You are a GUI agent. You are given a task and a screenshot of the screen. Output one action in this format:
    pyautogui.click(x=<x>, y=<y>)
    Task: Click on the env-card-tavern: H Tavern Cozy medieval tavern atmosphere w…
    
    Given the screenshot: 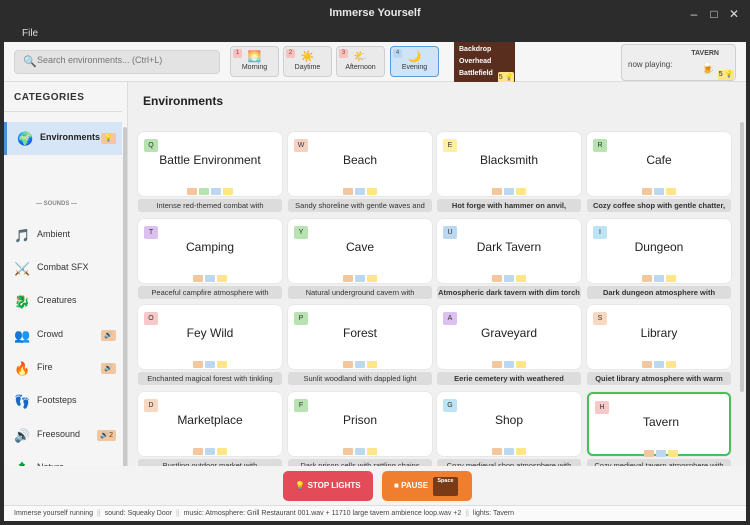 What is the action you would take?
    pyautogui.click(x=659, y=429)
    